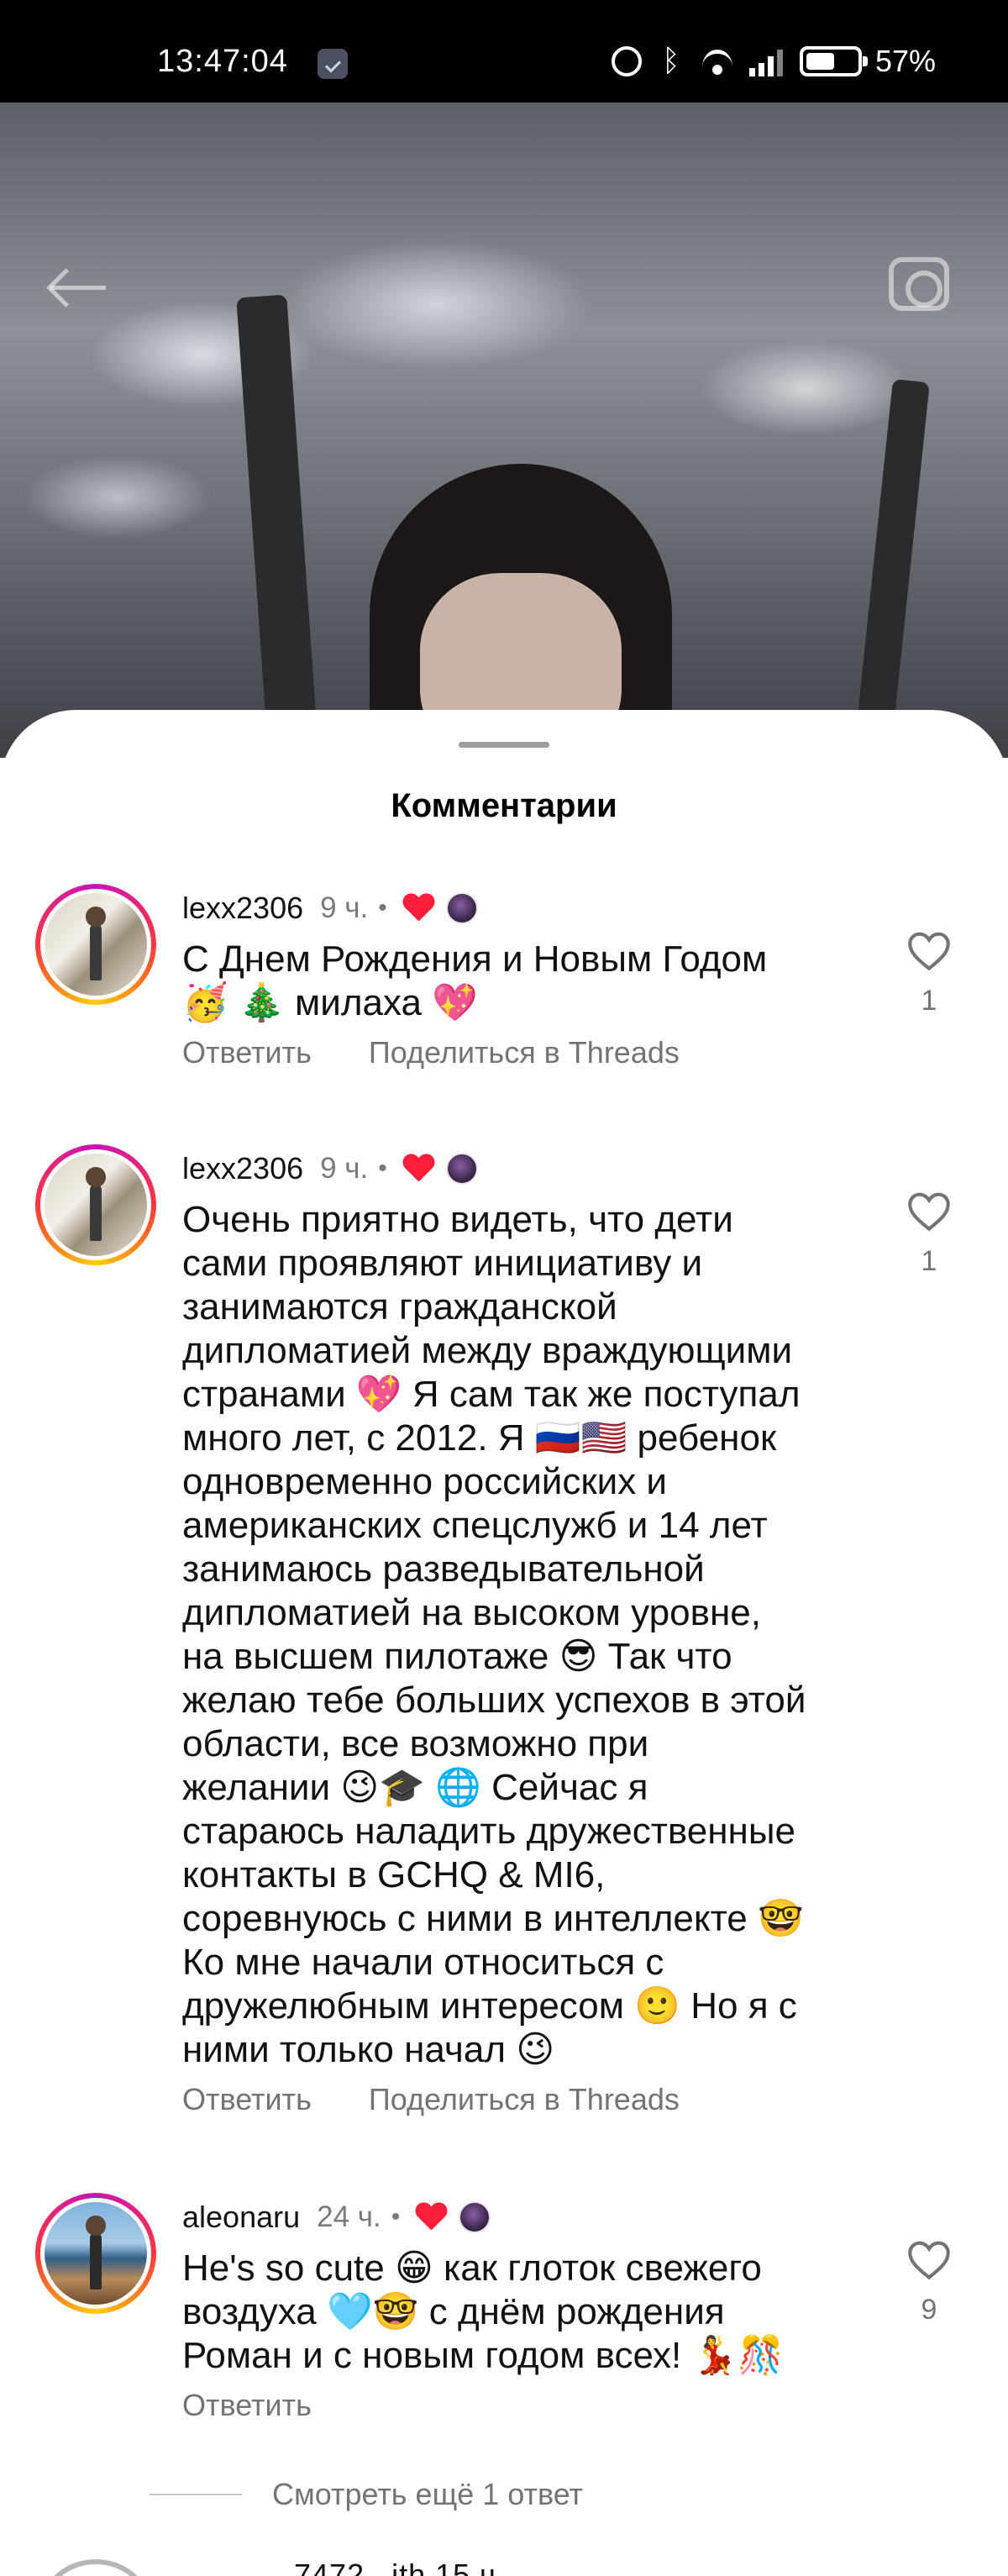 This screenshot has height=2576, width=1008. I want to click on battery-level, so click(820, 61).